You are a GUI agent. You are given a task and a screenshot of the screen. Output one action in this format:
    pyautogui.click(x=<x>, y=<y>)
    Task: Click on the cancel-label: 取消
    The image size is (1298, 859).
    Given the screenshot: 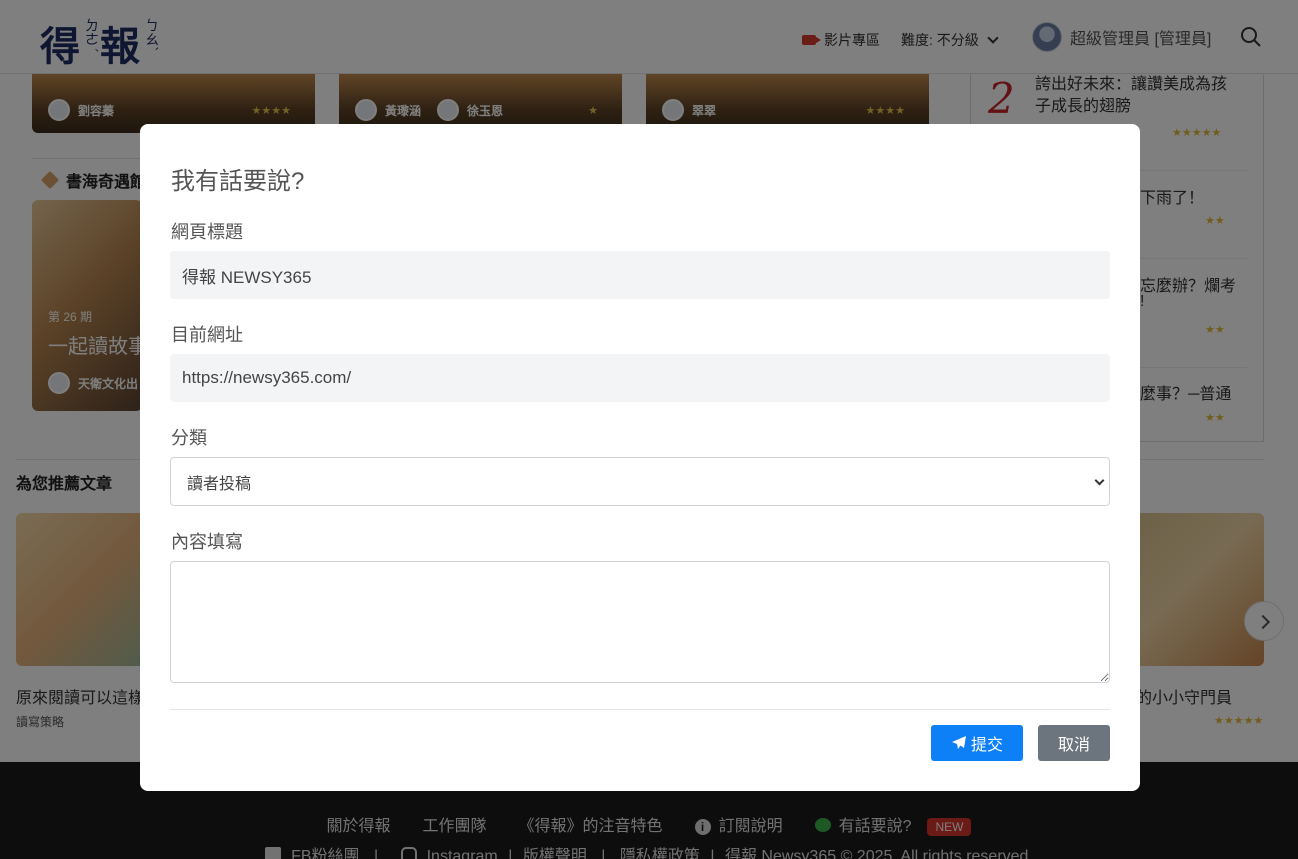 What is the action you would take?
    pyautogui.click(x=1073, y=745)
    